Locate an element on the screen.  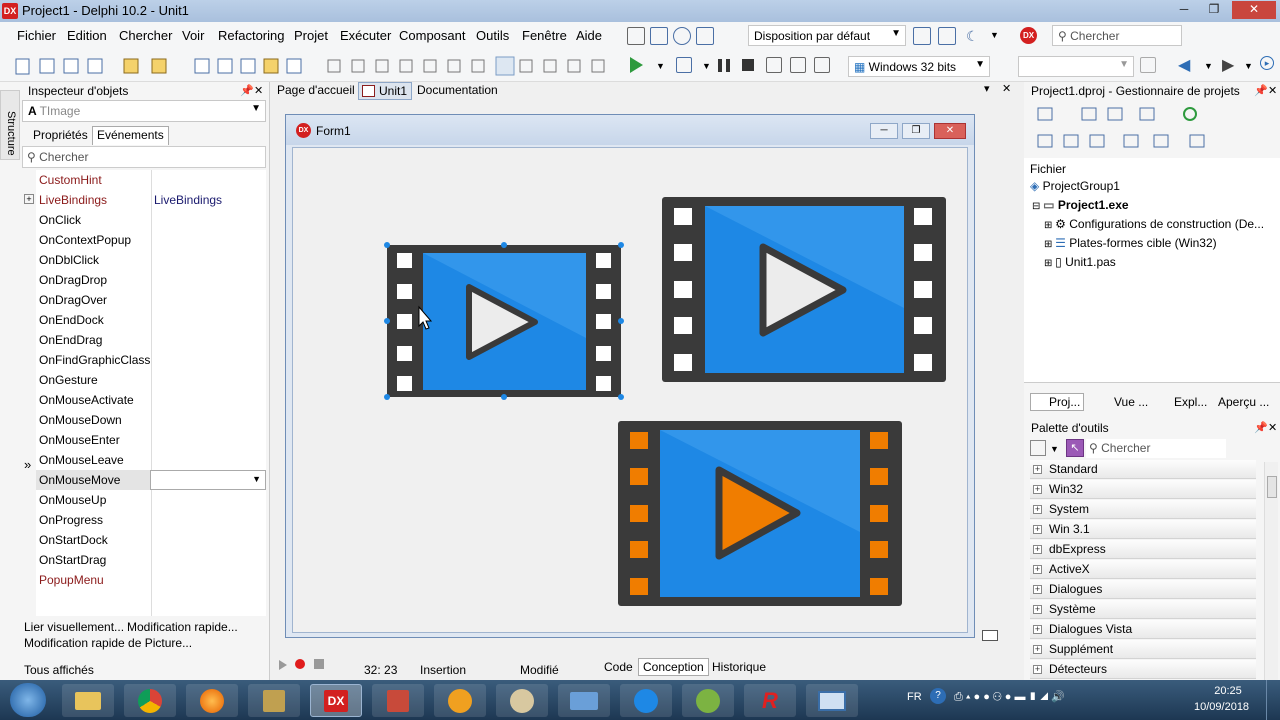
event-row: OnDragOver is located at coordinates (151, 300).